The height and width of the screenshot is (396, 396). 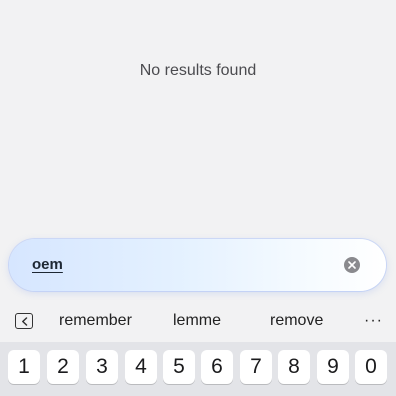 What do you see at coordinates (373, 321) in the screenshot?
I see `more-options-icon: ···` at bounding box center [373, 321].